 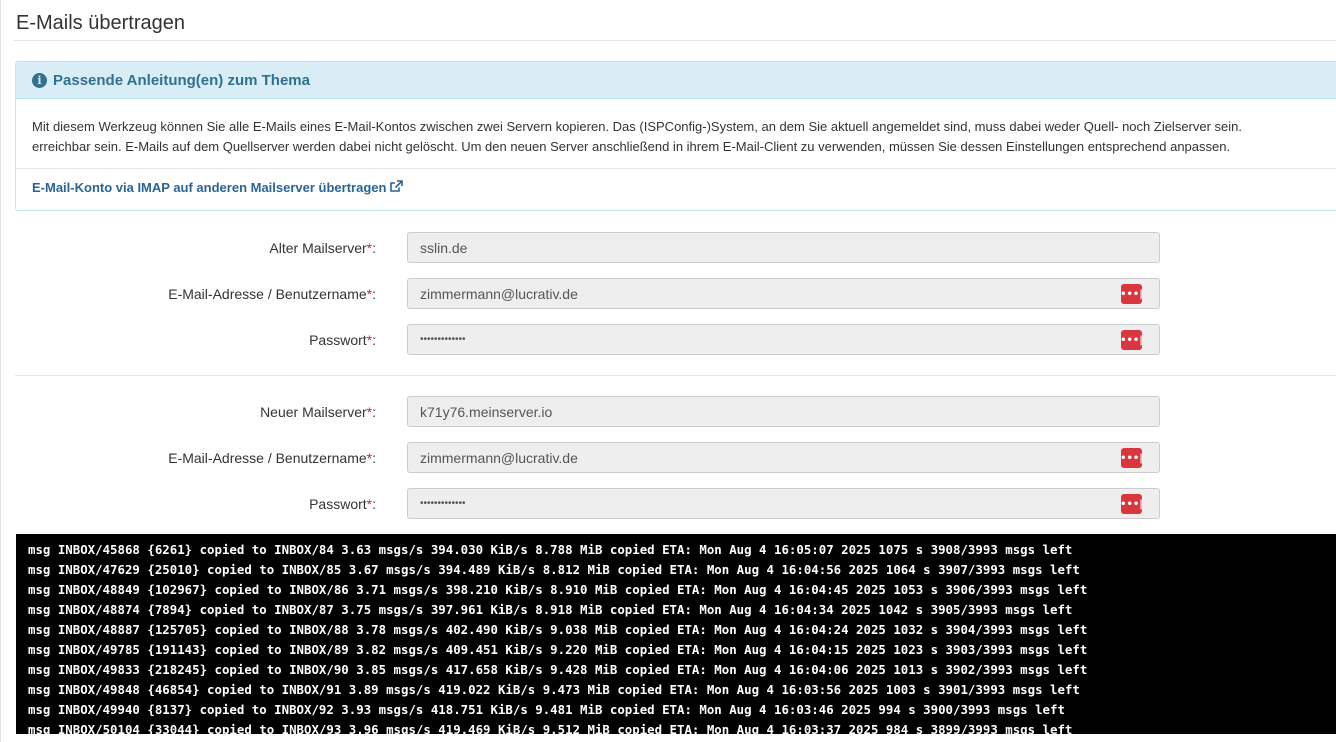 What do you see at coordinates (342, 340) in the screenshot?
I see `old-password-label: Passwort*:` at bounding box center [342, 340].